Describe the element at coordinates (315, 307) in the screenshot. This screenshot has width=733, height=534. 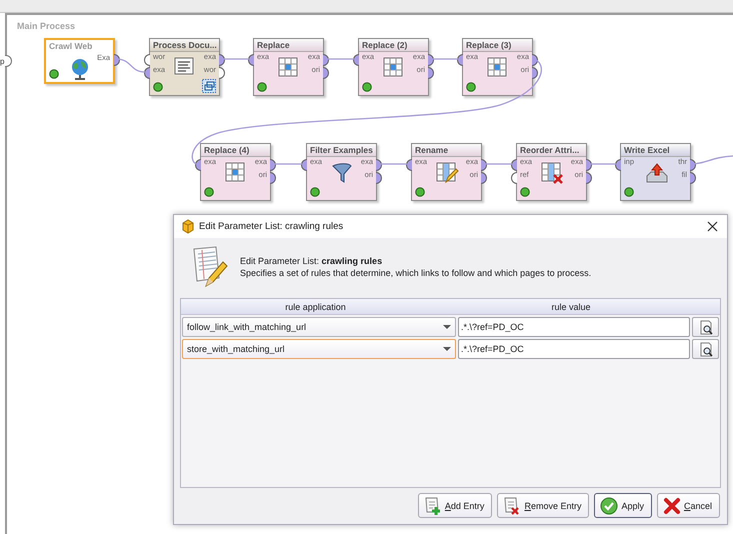
I see `column-header: rule application` at that location.